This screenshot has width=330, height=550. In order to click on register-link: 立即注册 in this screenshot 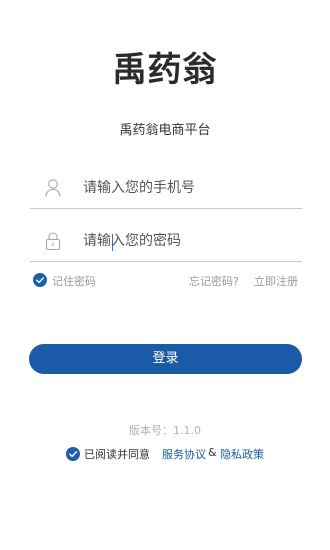, I will do `click(276, 281)`.